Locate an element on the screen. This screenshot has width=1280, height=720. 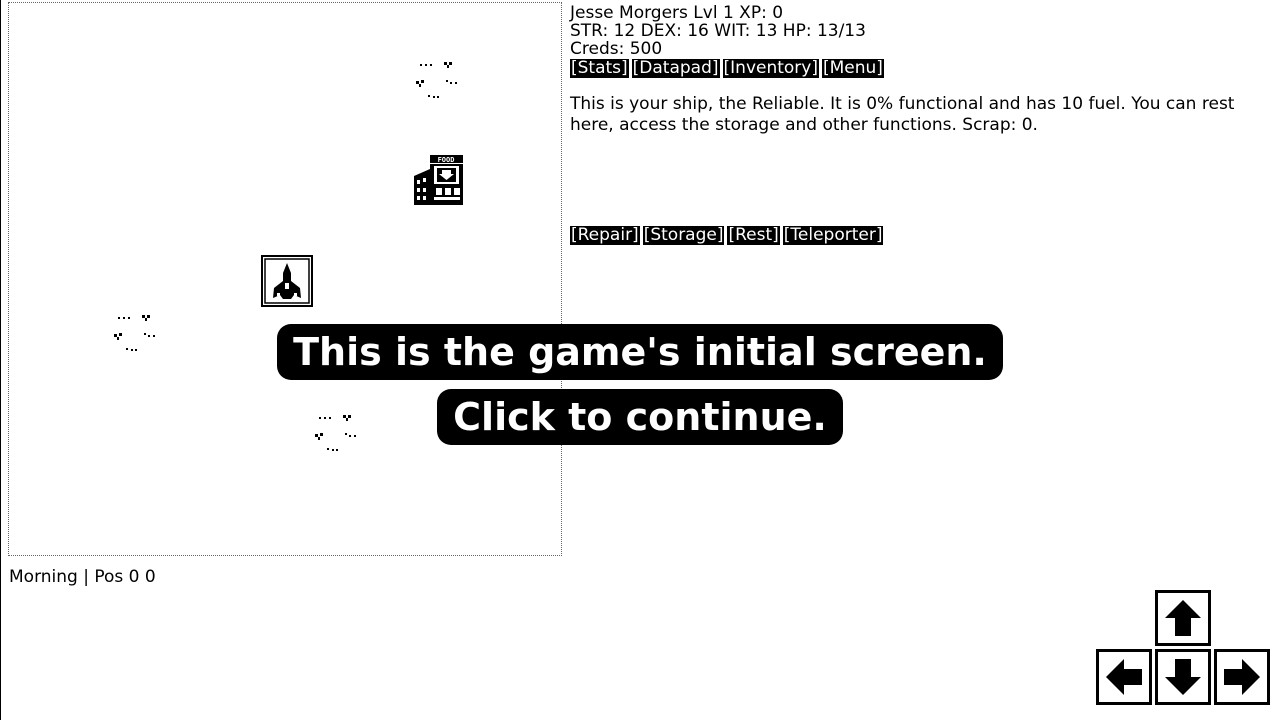
arrow-down-icon is located at coordinates (1183, 677).